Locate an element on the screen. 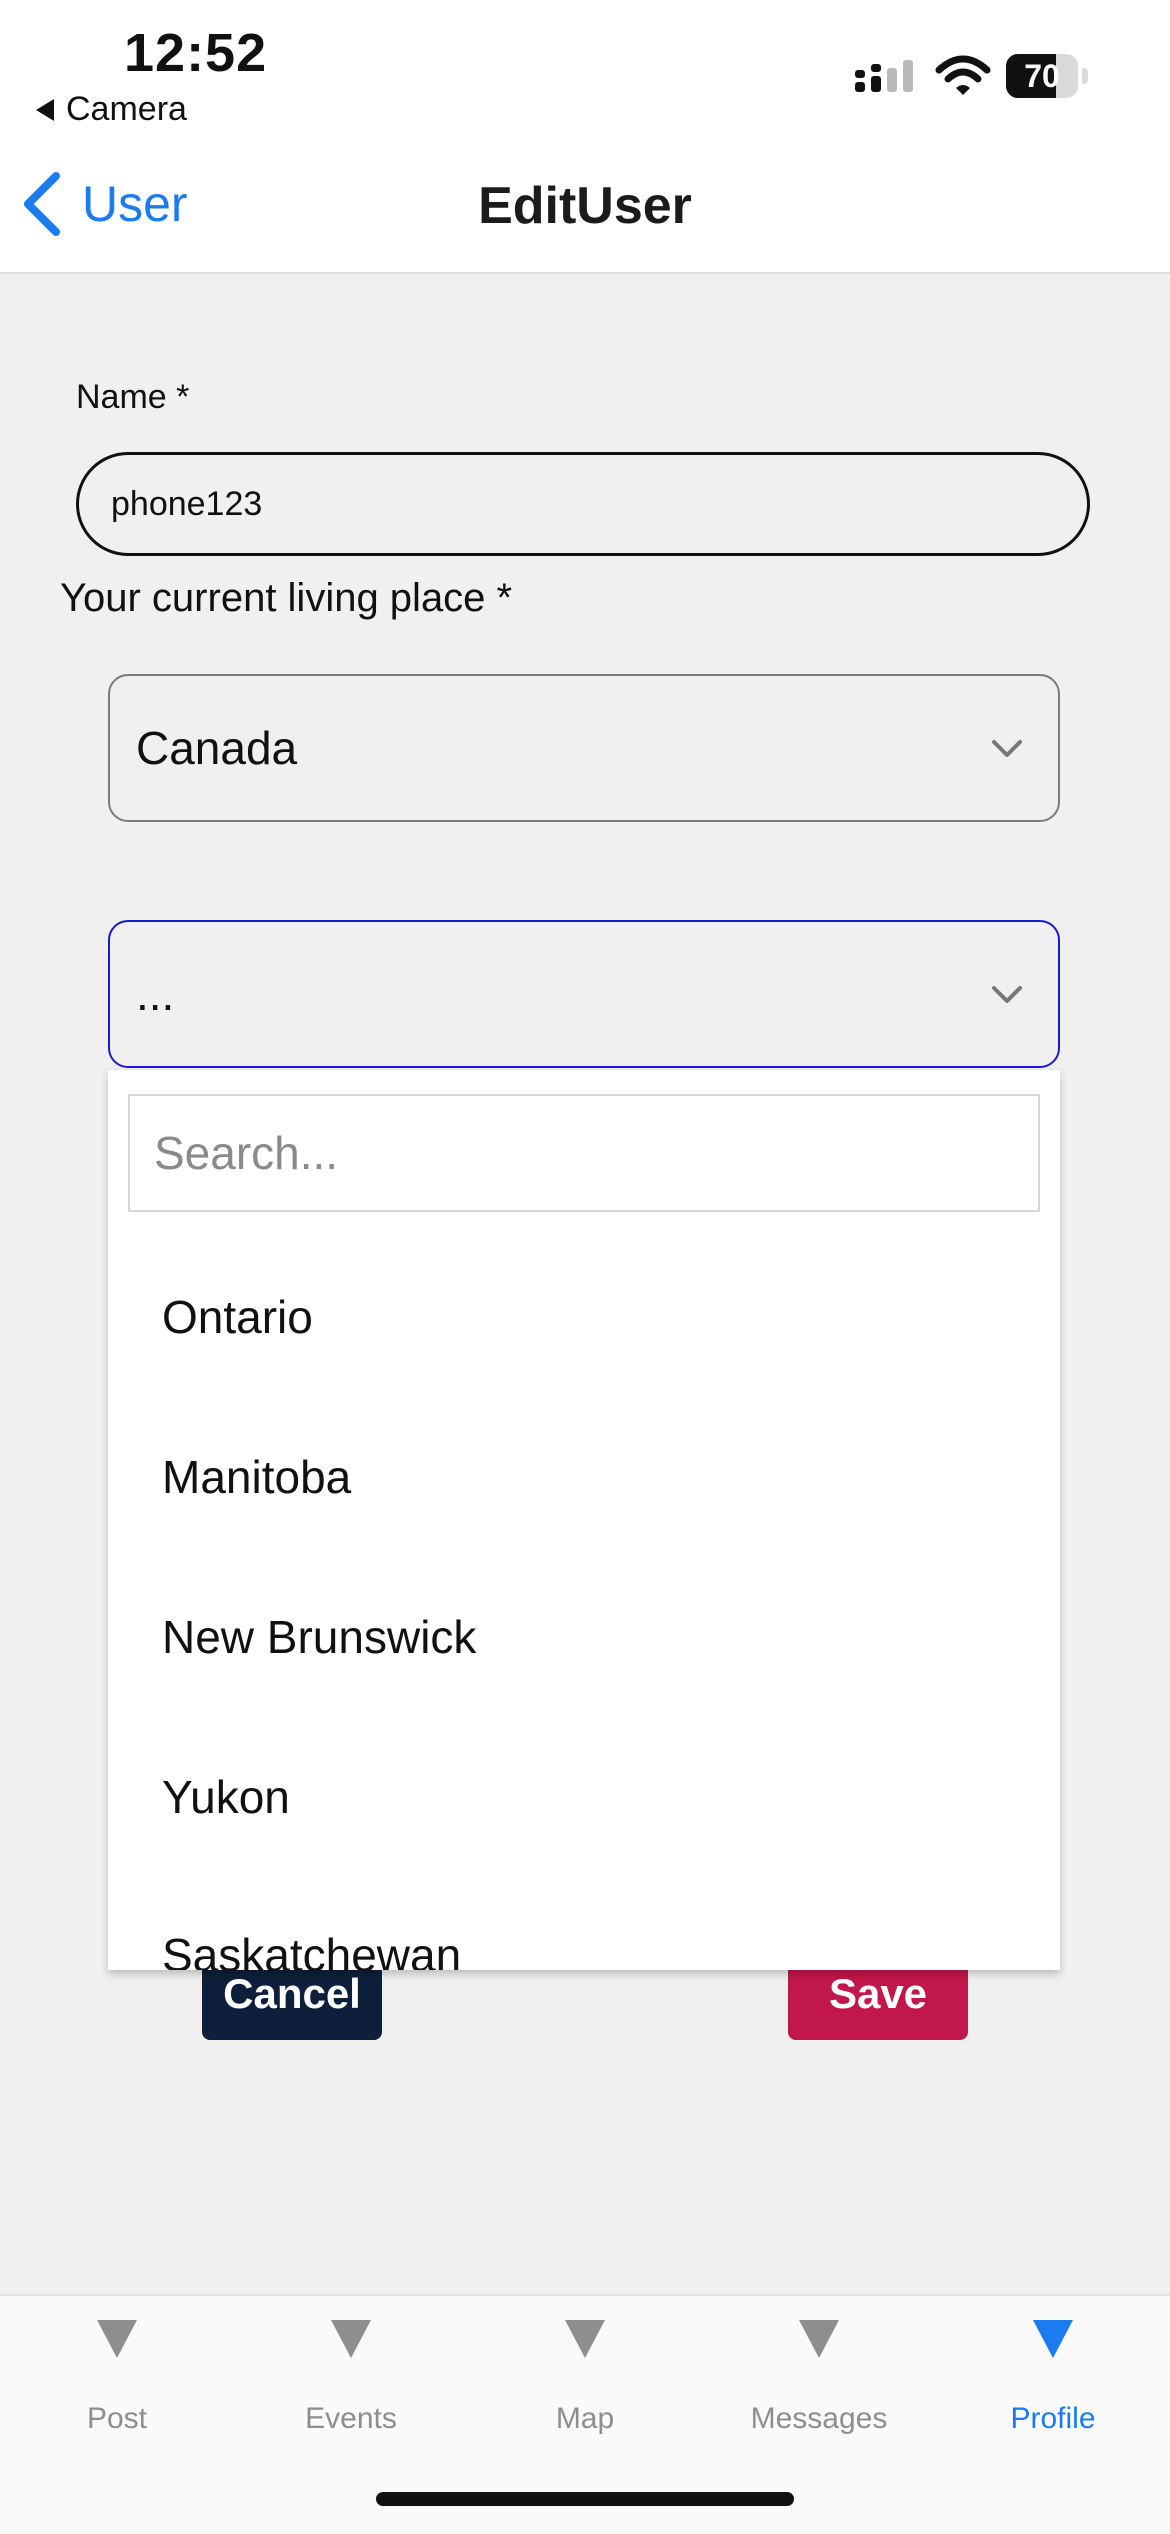  country-value: Canada is located at coordinates (217, 748).